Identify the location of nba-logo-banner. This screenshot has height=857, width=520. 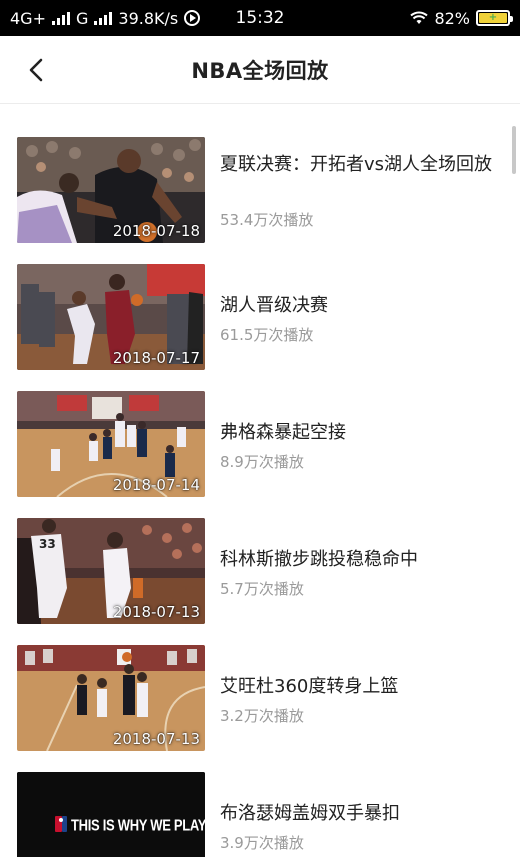
(111, 814).